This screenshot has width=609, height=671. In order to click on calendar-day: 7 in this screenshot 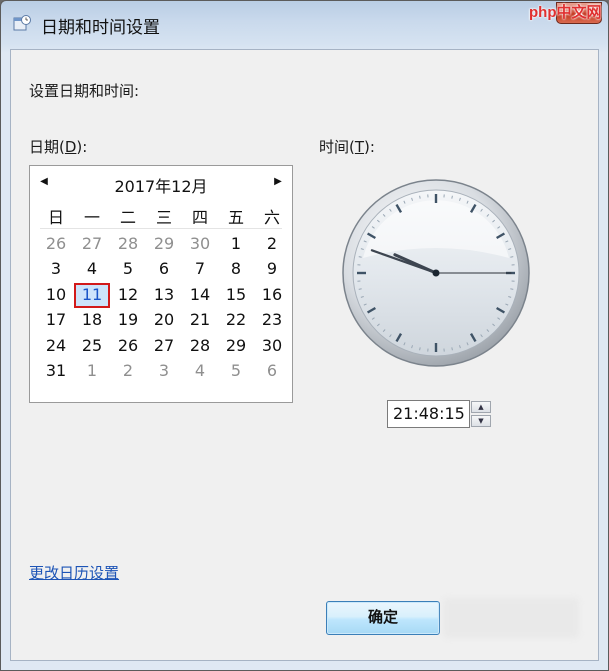, I will do `click(200, 270)`.